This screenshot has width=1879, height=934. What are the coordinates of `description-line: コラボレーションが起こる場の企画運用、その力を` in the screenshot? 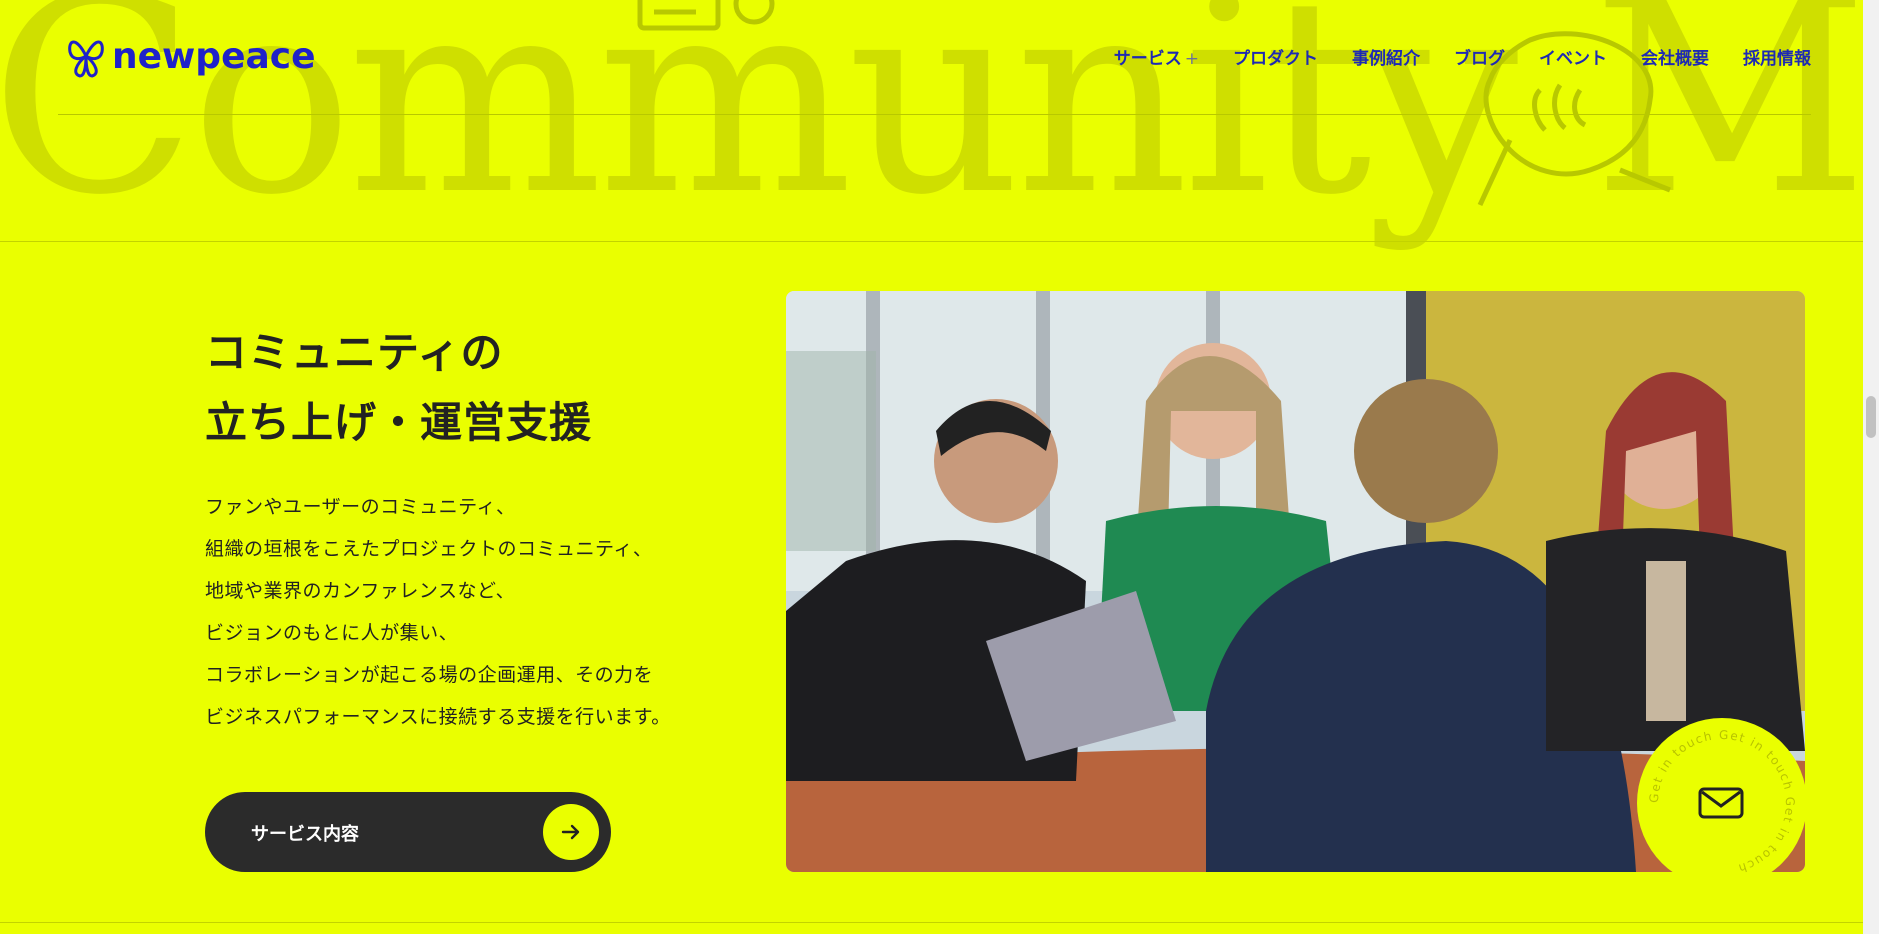 It's located at (429, 675).